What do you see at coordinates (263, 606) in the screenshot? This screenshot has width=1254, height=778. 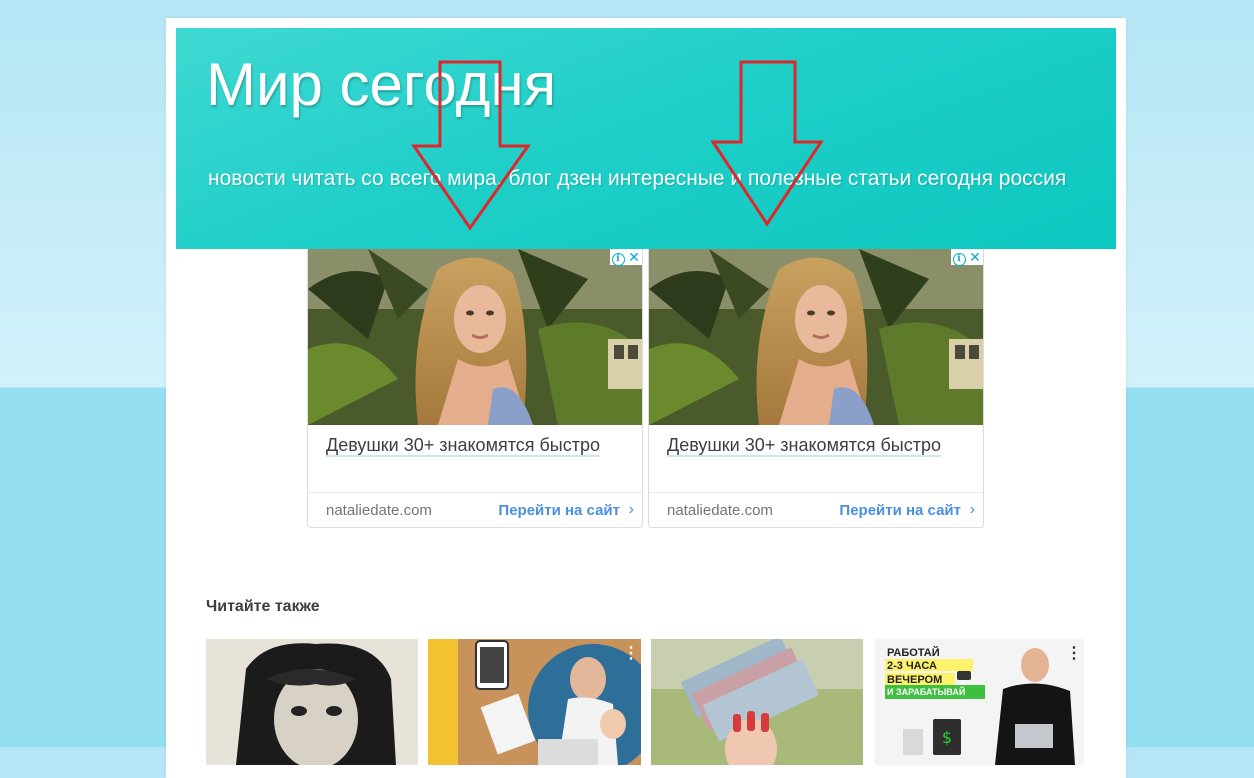 I see `related-heading: Читайте также` at bounding box center [263, 606].